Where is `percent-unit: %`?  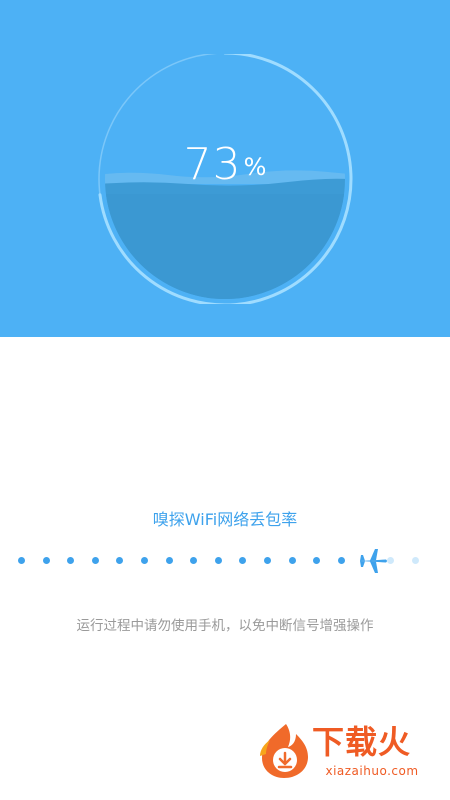
percent-unit: % is located at coordinates (255, 167).